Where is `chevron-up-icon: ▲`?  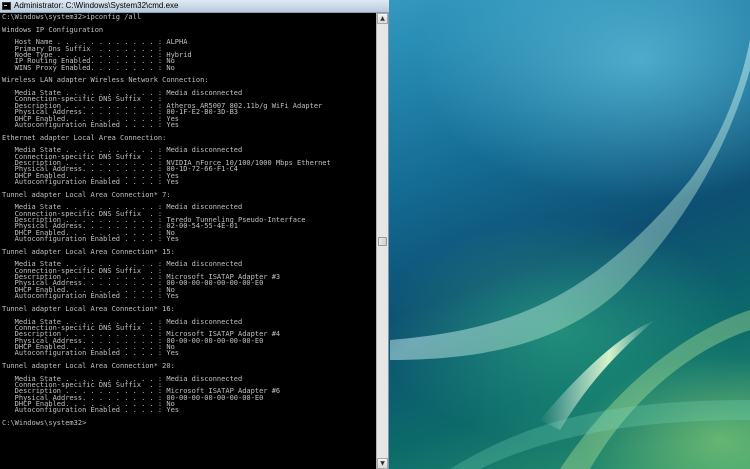
chevron-up-icon: ▲ is located at coordinates (382, 18).